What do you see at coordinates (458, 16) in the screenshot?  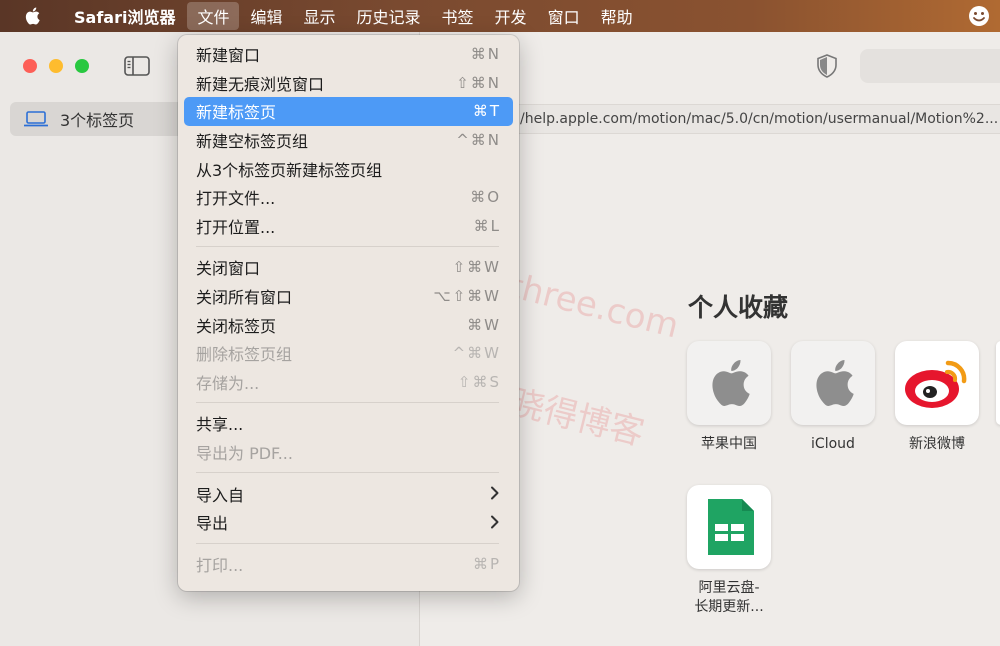 I see `menu-bookmarks: 书签` at bounding box center [458, 16].